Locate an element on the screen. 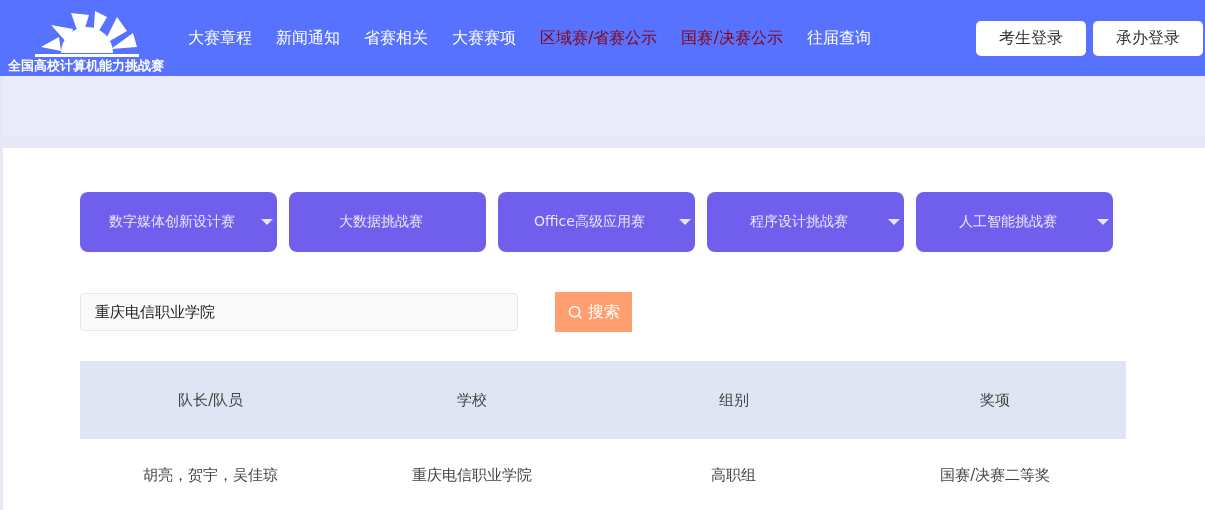 Image resolution: width=1205 pixels, height=510 pixels. search-field: 重庆电信职业学院 is located at coordinates (299, 312).